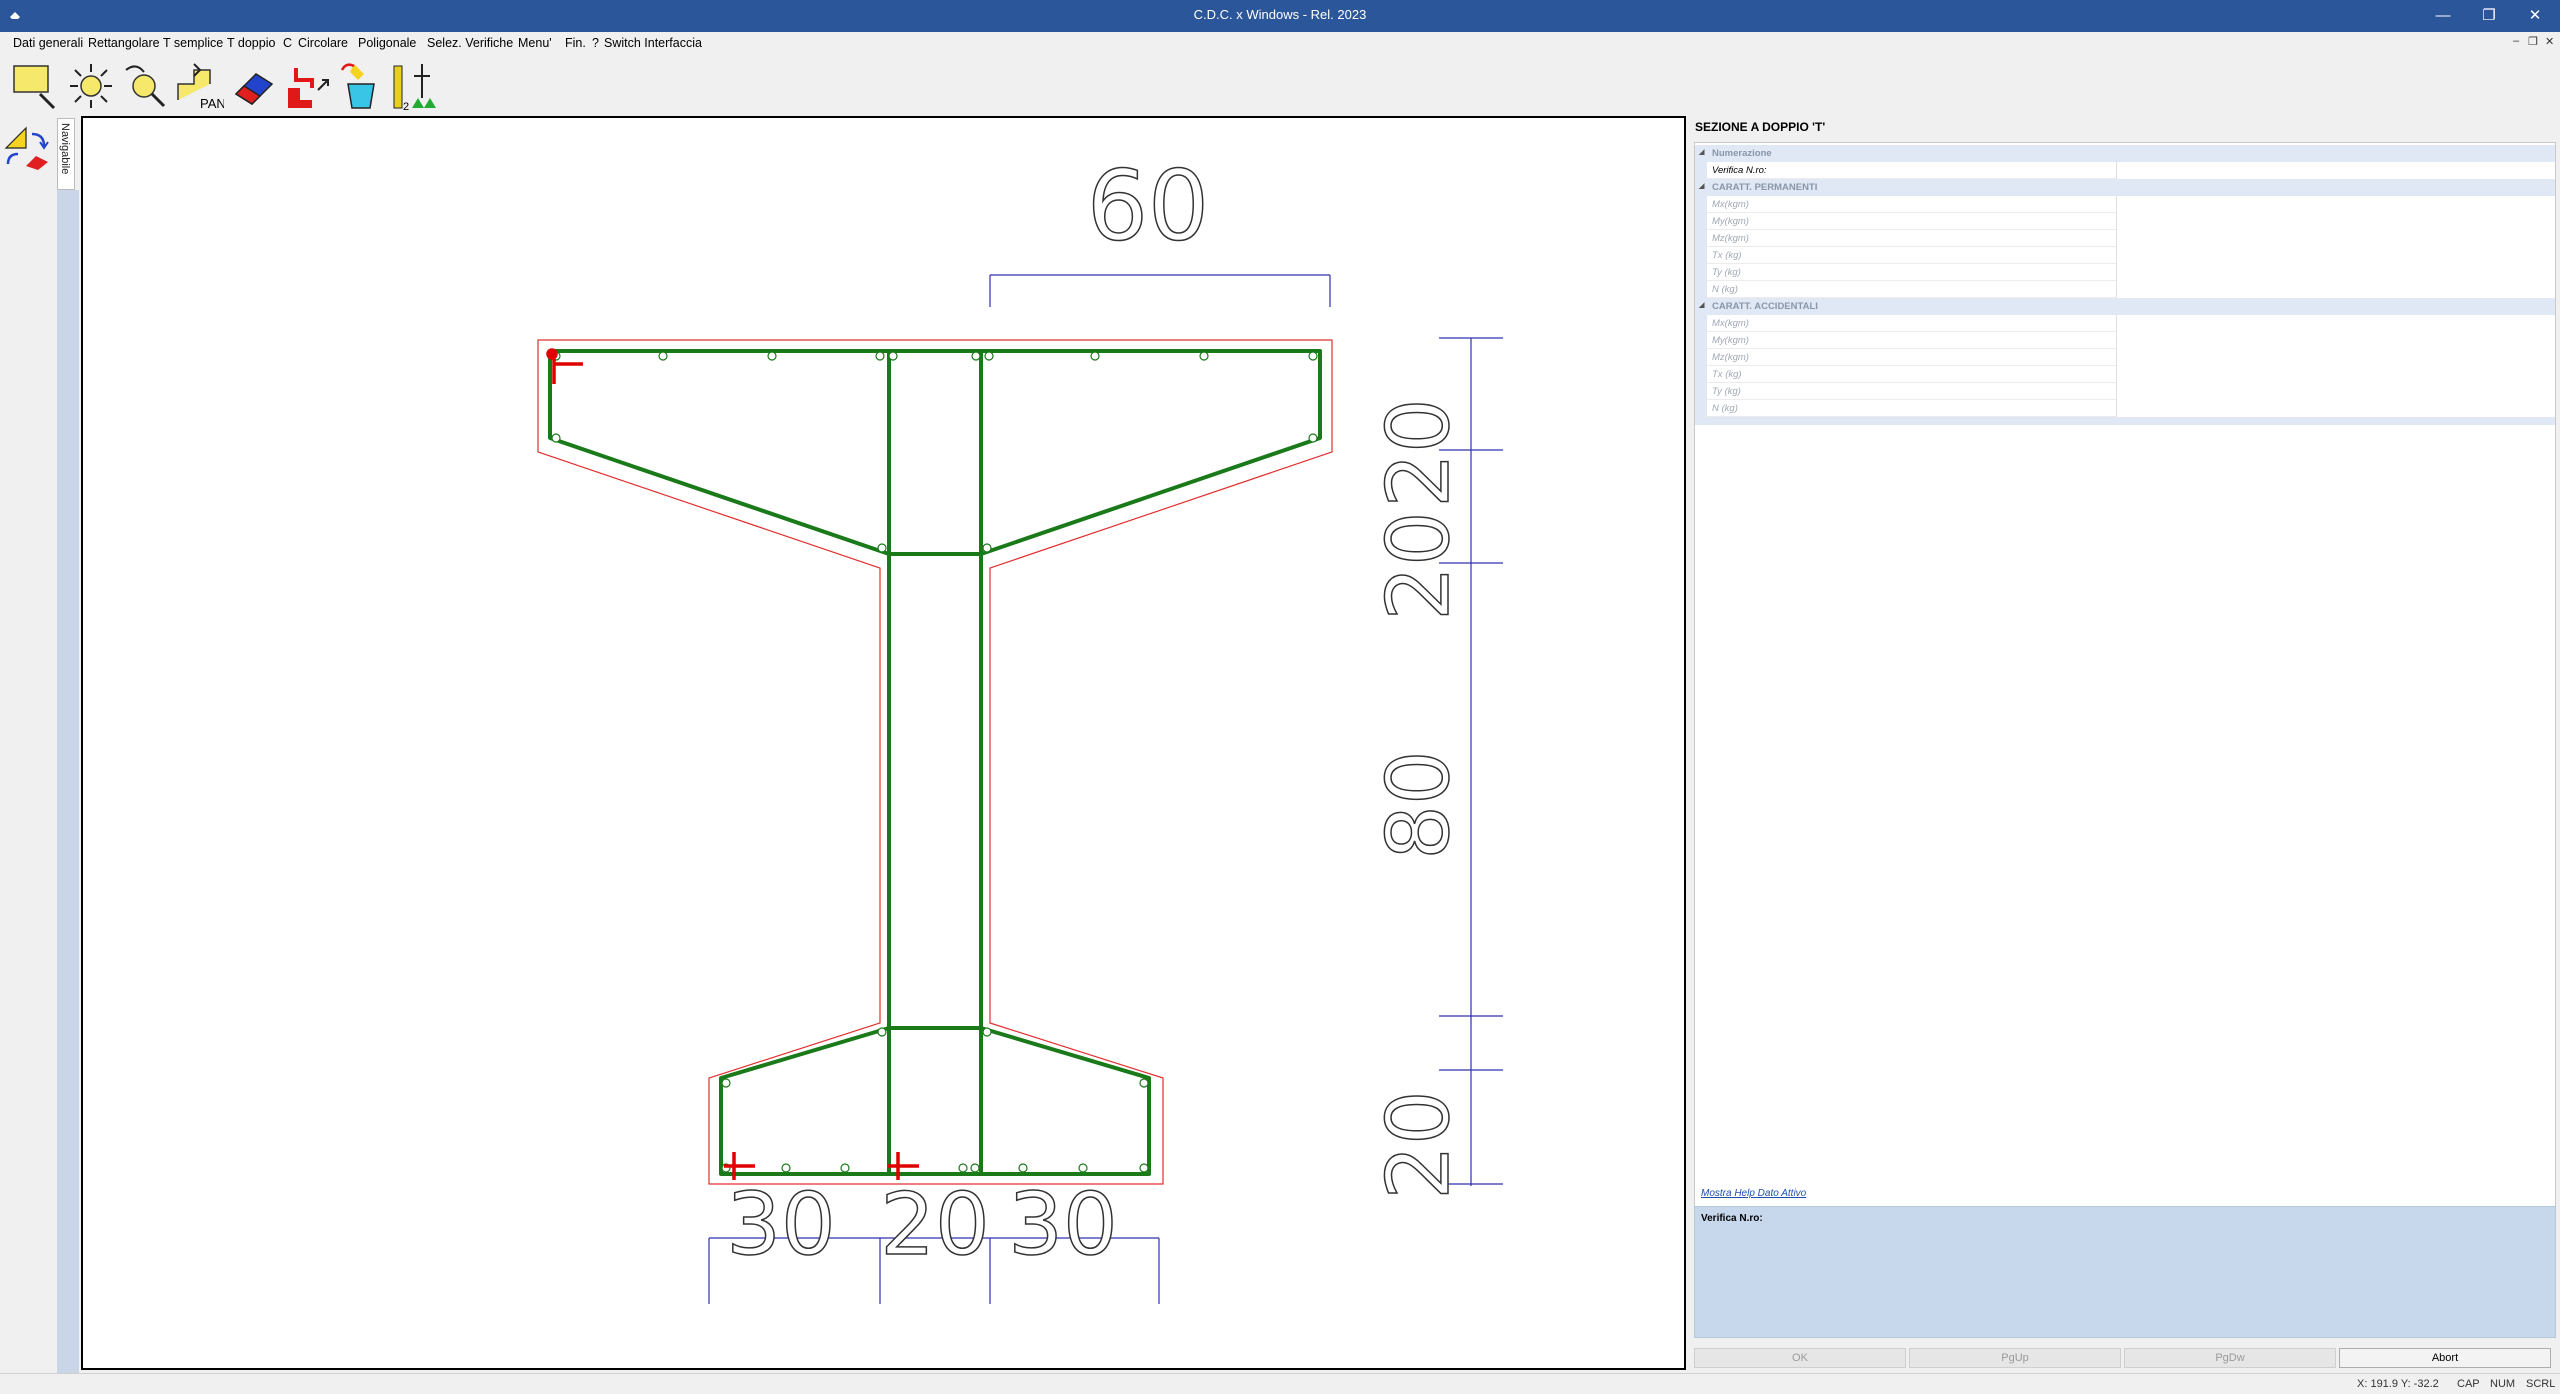 The image size is (2560, 1394). What do you see at coordinates (2335, 255) in the screenshot?
I see `perm-tx-input` at bounding box center [2335, 255].